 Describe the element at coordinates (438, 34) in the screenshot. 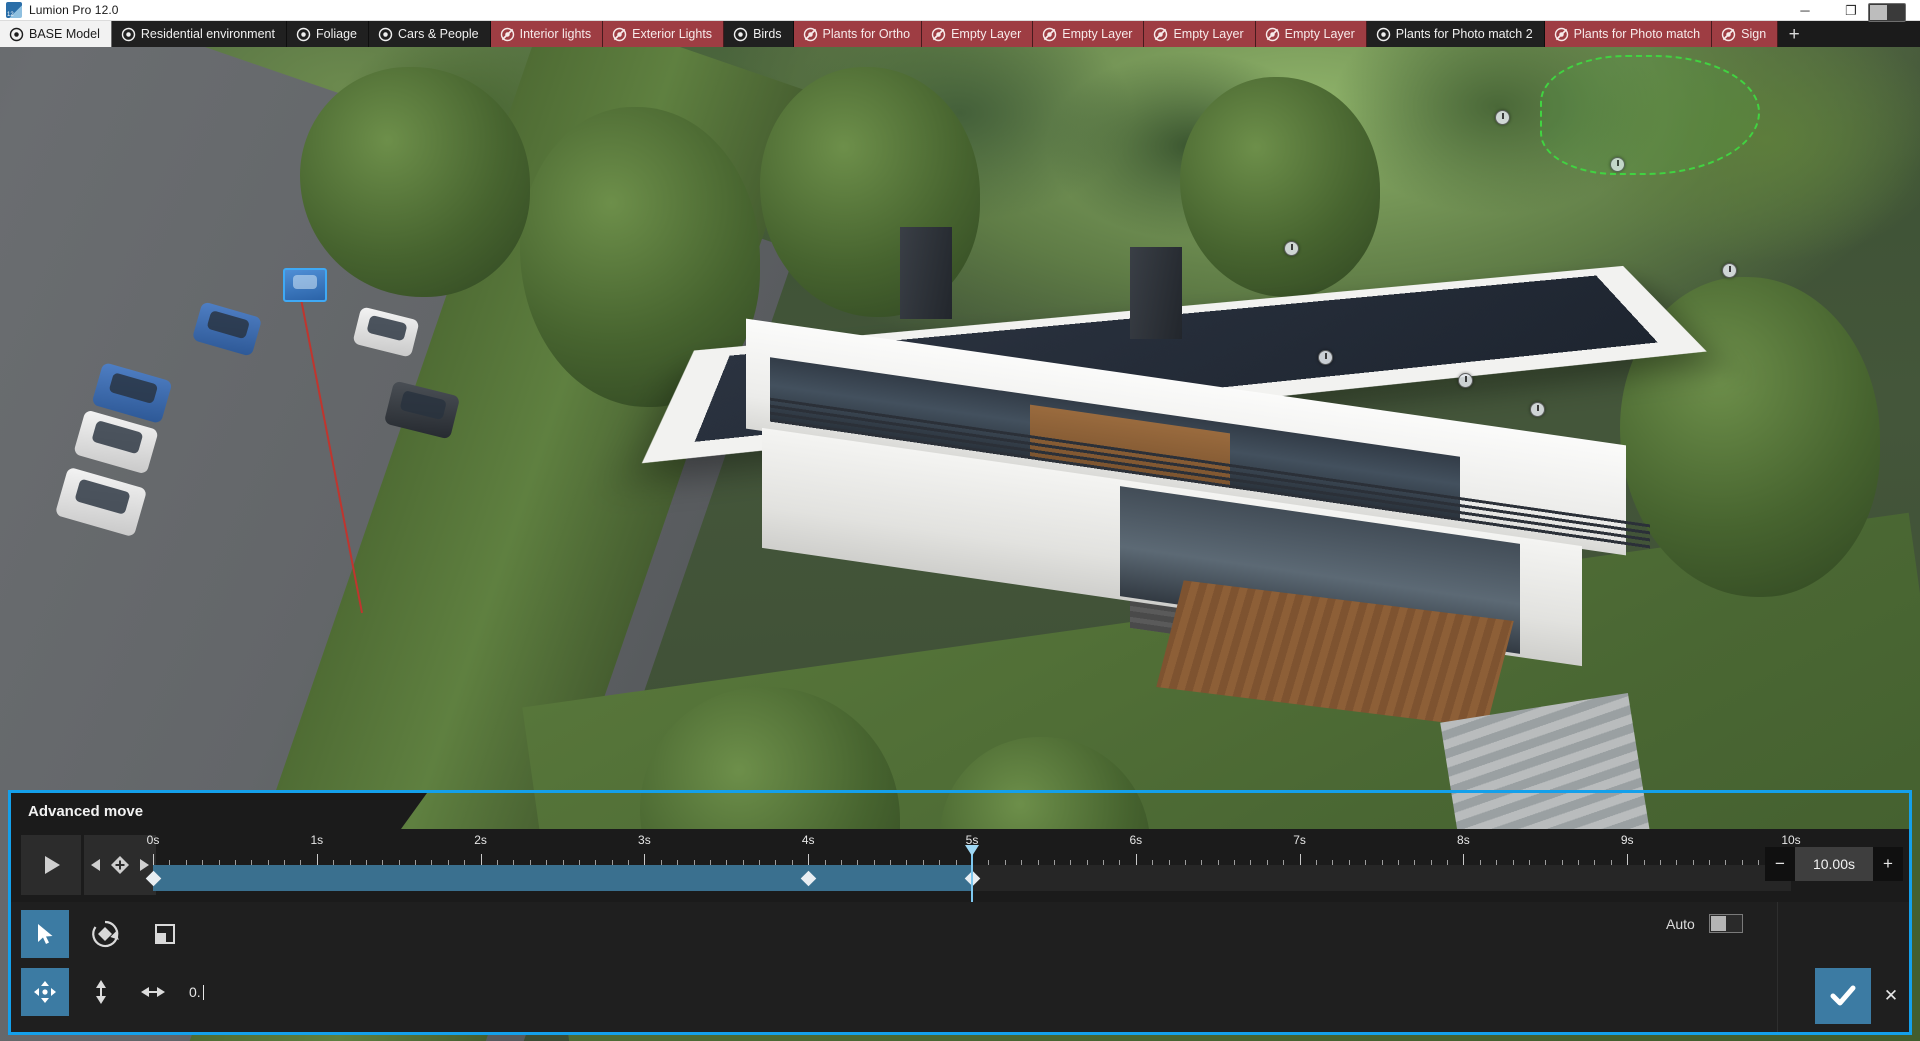

I see `layer-tab-label: Cars & People` at that location.